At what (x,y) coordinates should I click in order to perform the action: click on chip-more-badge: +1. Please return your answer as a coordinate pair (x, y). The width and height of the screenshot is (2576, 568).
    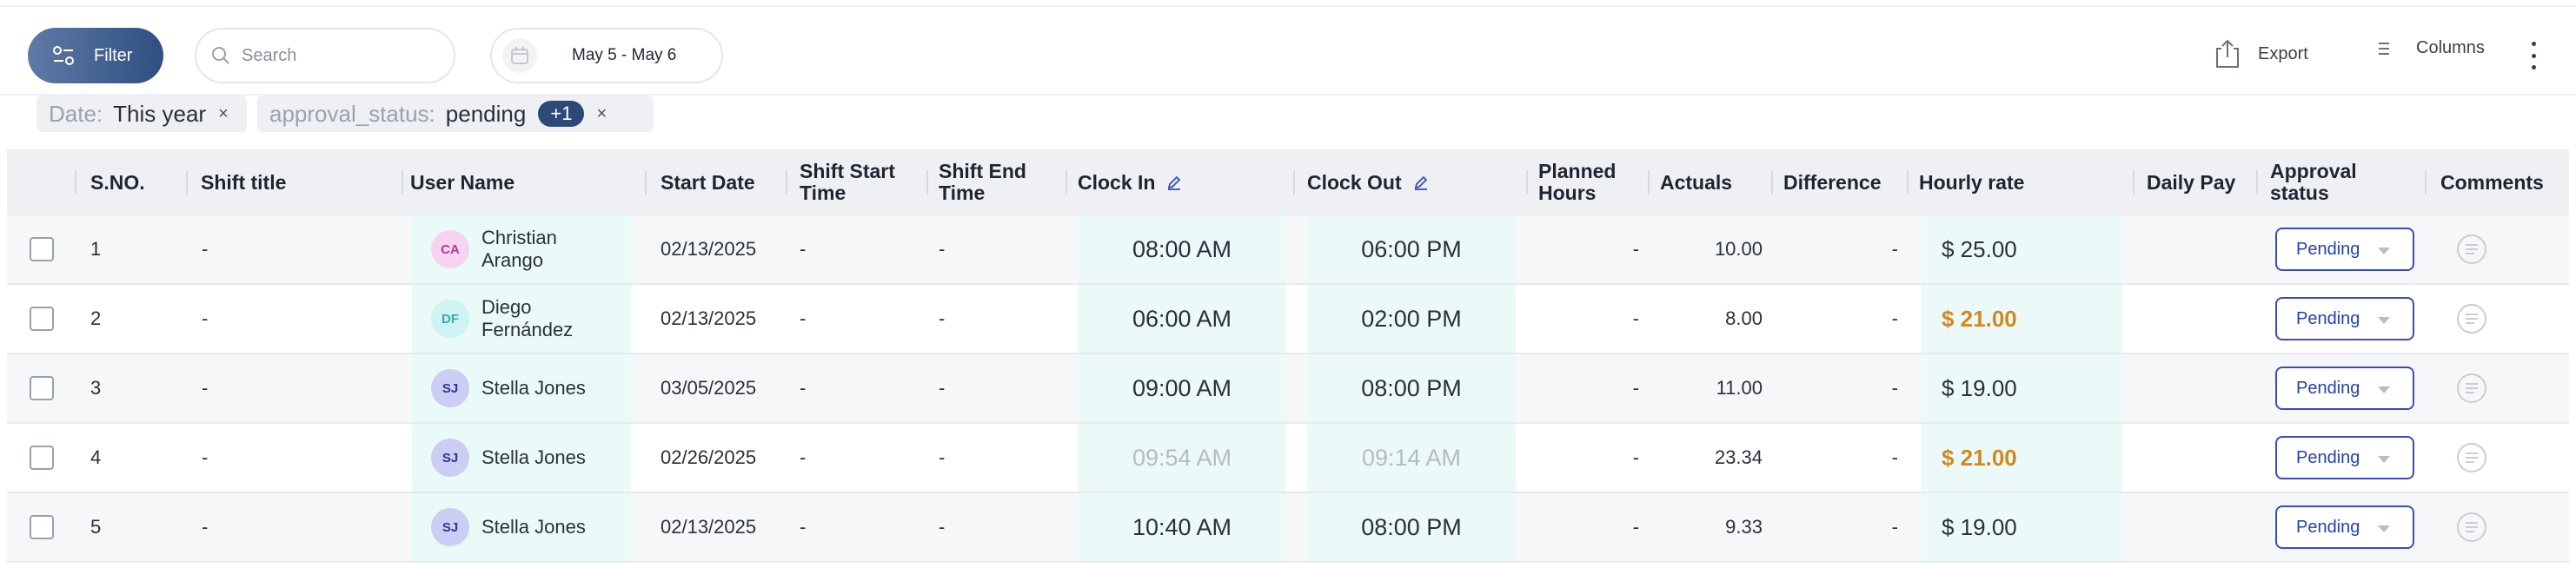
    Looking at the image, I should click on (561, 114).